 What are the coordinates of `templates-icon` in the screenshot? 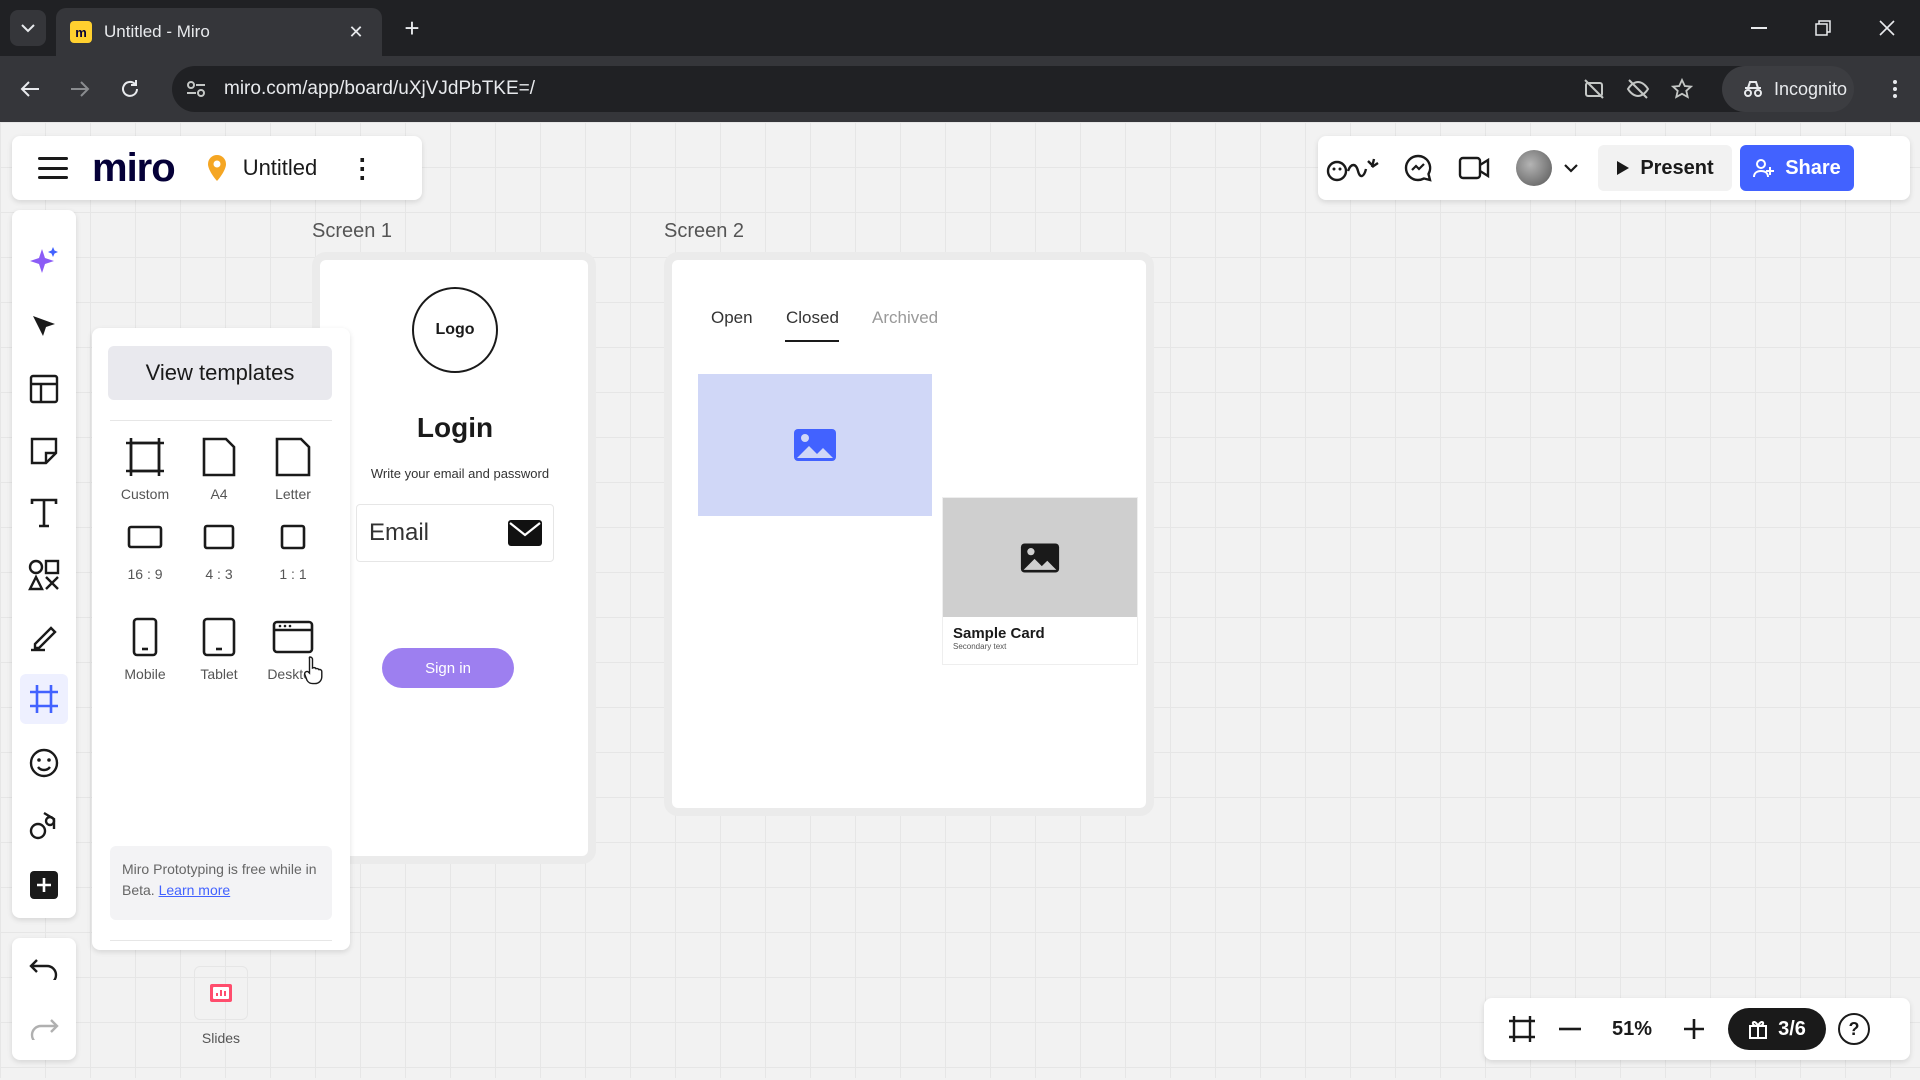 It's located at (44, 389).